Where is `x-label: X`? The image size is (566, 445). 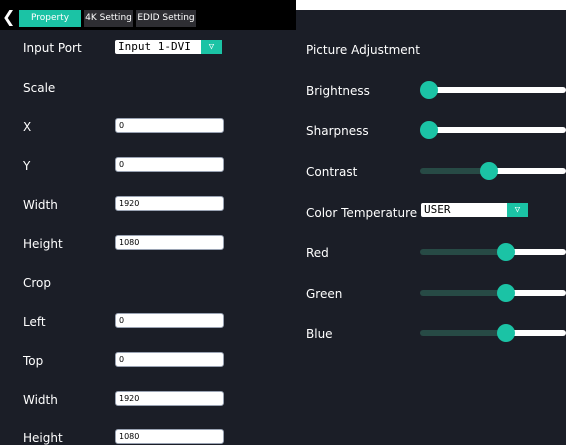 x-label: X is located at coordinates (27, 127).